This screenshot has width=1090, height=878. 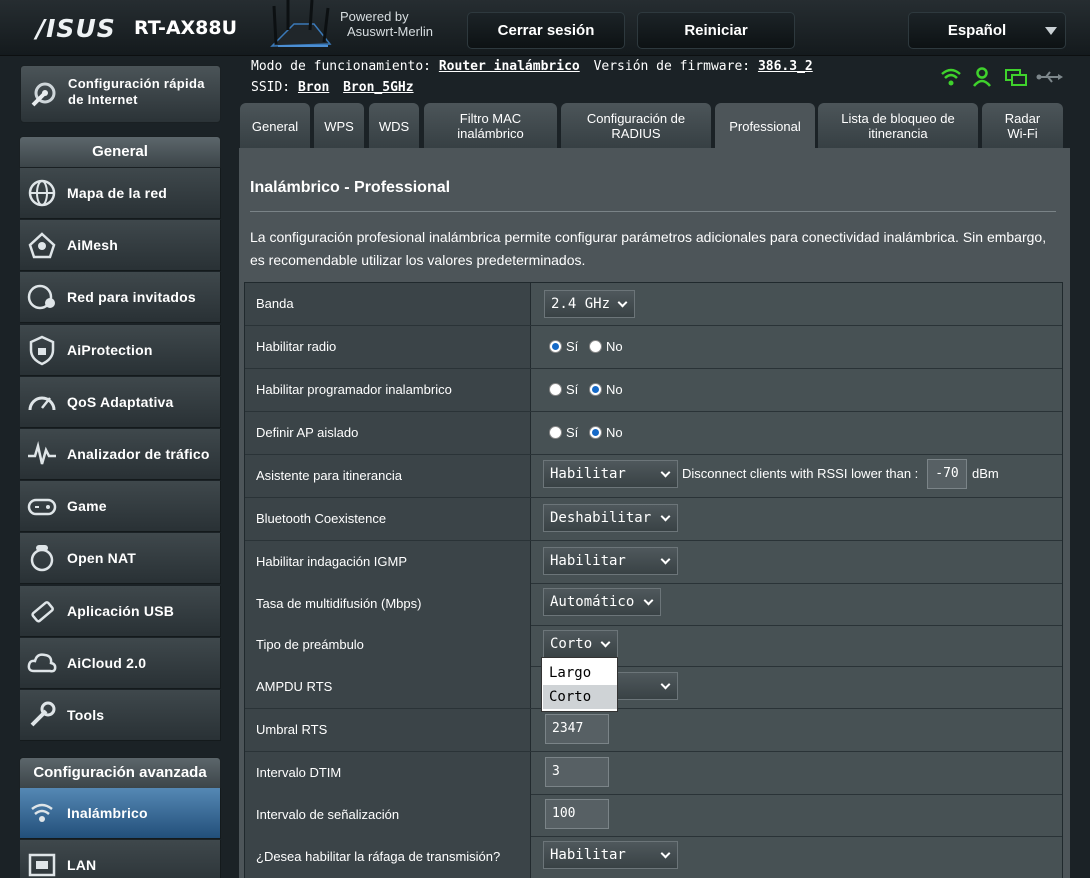 What do you see at coordinates (610, 518) in the screenshot?
I see `bluetooth-select: Deshabilitar` at bounding box center [610, 518].